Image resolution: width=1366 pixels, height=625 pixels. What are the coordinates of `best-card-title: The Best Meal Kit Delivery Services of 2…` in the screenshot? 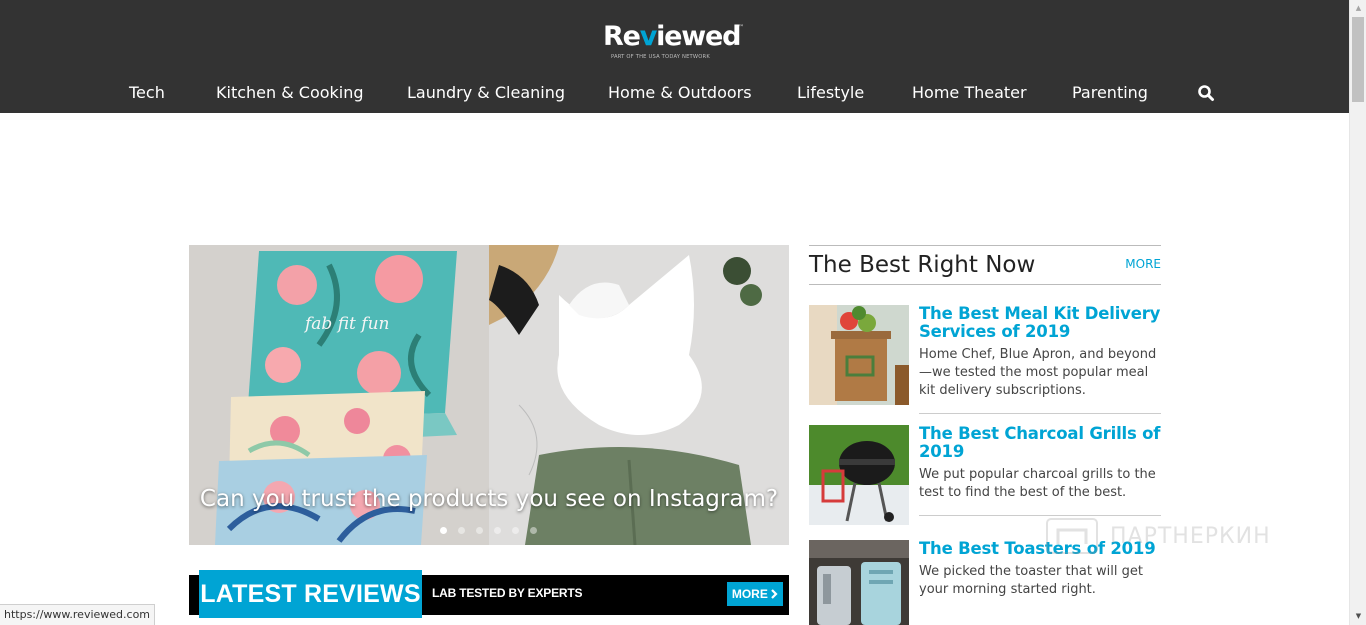 It's located at (1040, 323).